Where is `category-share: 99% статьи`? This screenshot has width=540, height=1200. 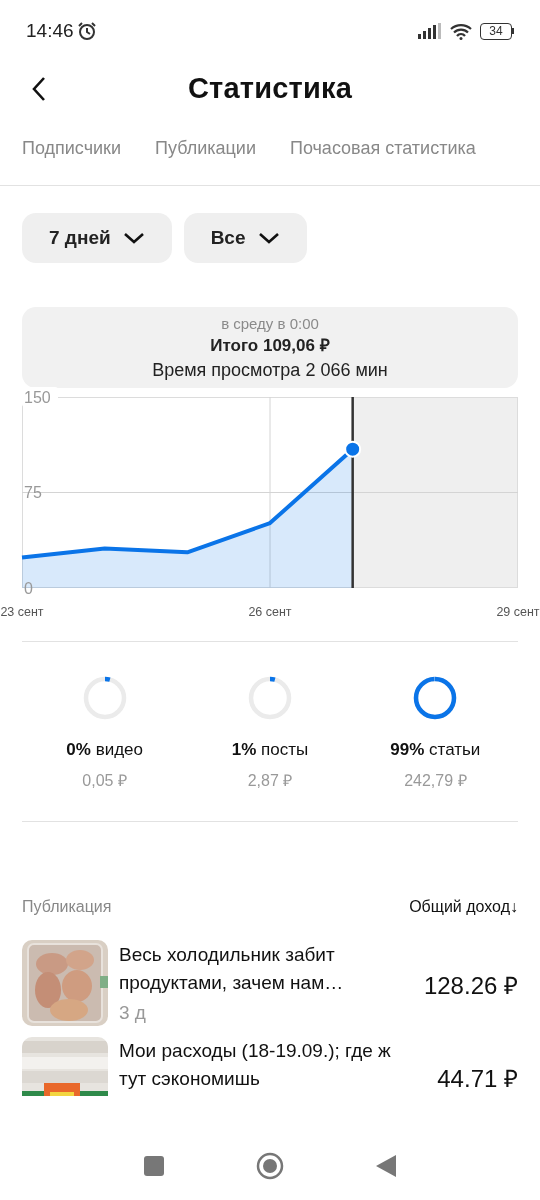 category-share: 99% статьи is located at coordinates (435, 750).